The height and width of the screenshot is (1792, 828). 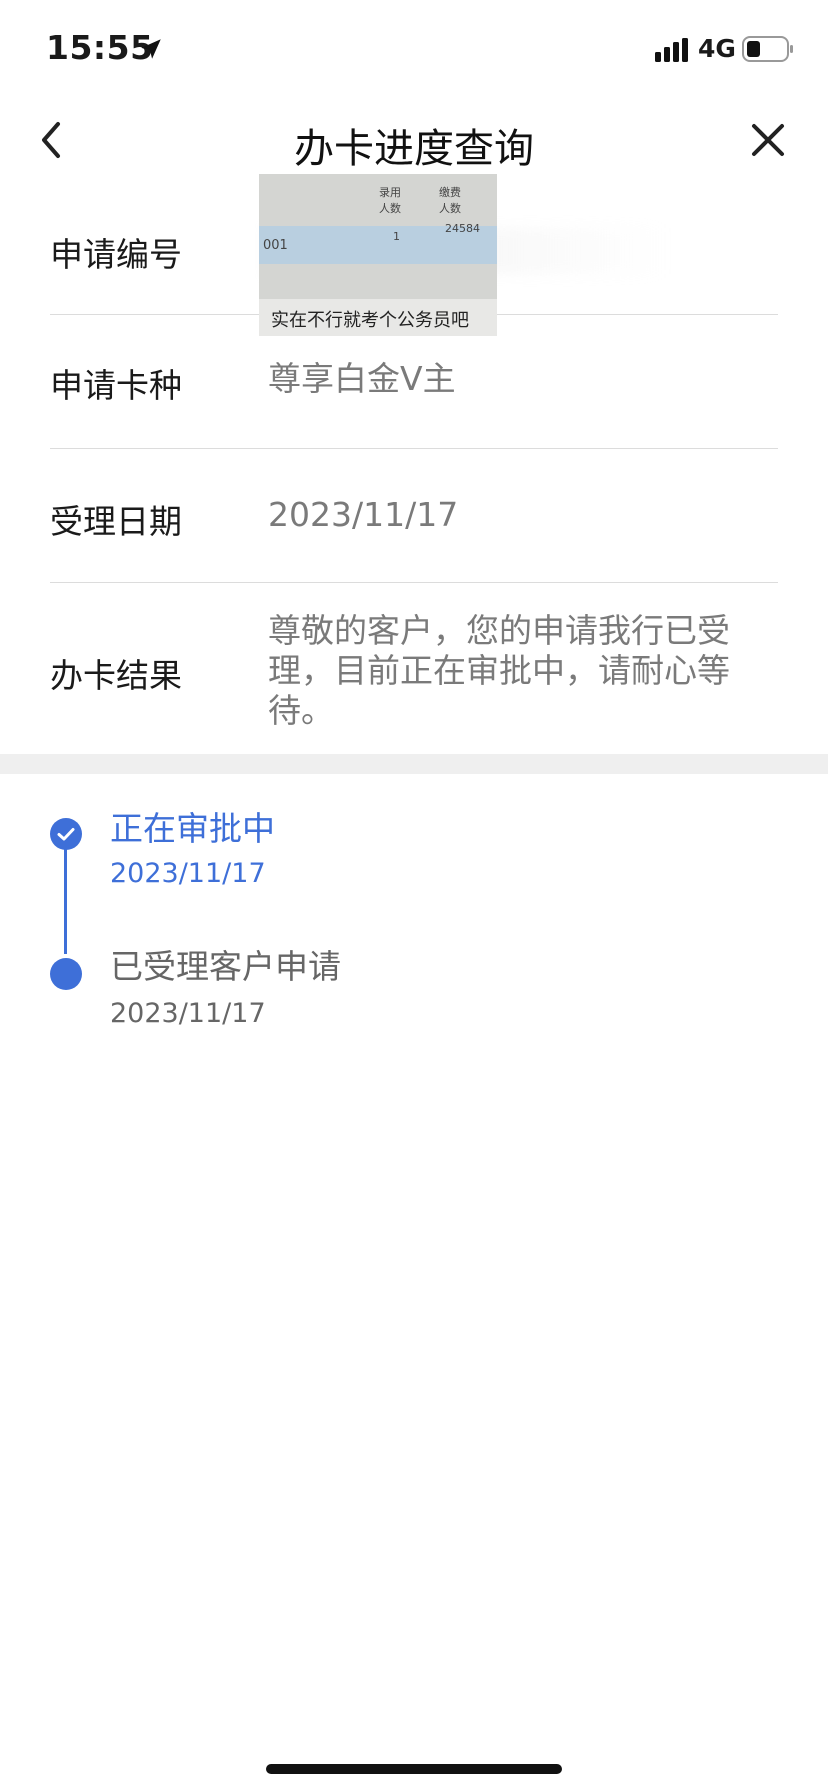 I want to click on timeline-step-date-current: 2023/11/17, so click(x=188, y=873).